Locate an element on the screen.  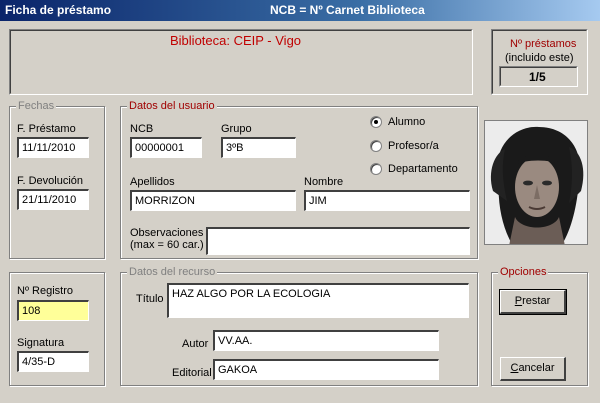
role-label-alumno: Alumno is located at coordinates (407, 122).